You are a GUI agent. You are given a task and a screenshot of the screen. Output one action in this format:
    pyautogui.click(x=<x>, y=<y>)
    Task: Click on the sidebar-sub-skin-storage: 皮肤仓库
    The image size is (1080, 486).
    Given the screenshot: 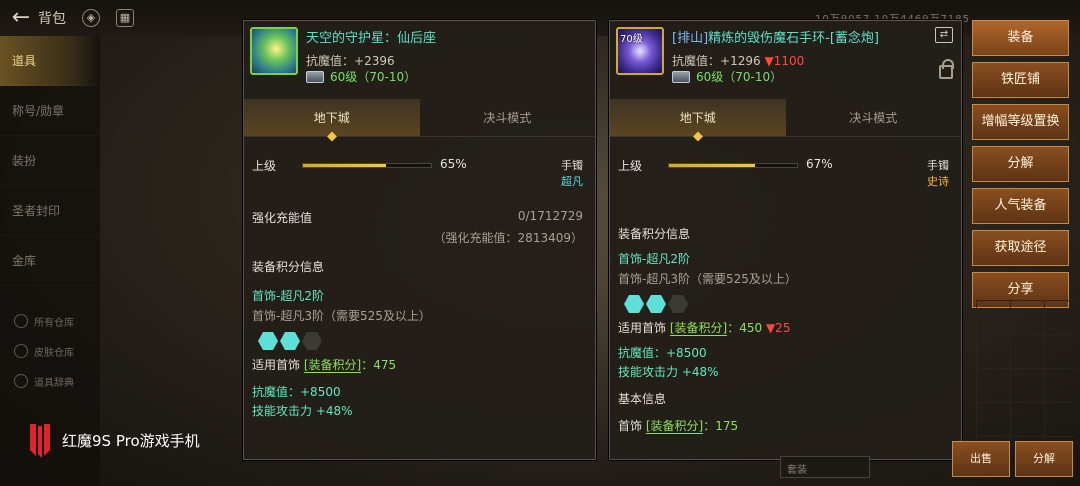 What is the action you would take?
    pyautogui.click(x=50, y=351)
    